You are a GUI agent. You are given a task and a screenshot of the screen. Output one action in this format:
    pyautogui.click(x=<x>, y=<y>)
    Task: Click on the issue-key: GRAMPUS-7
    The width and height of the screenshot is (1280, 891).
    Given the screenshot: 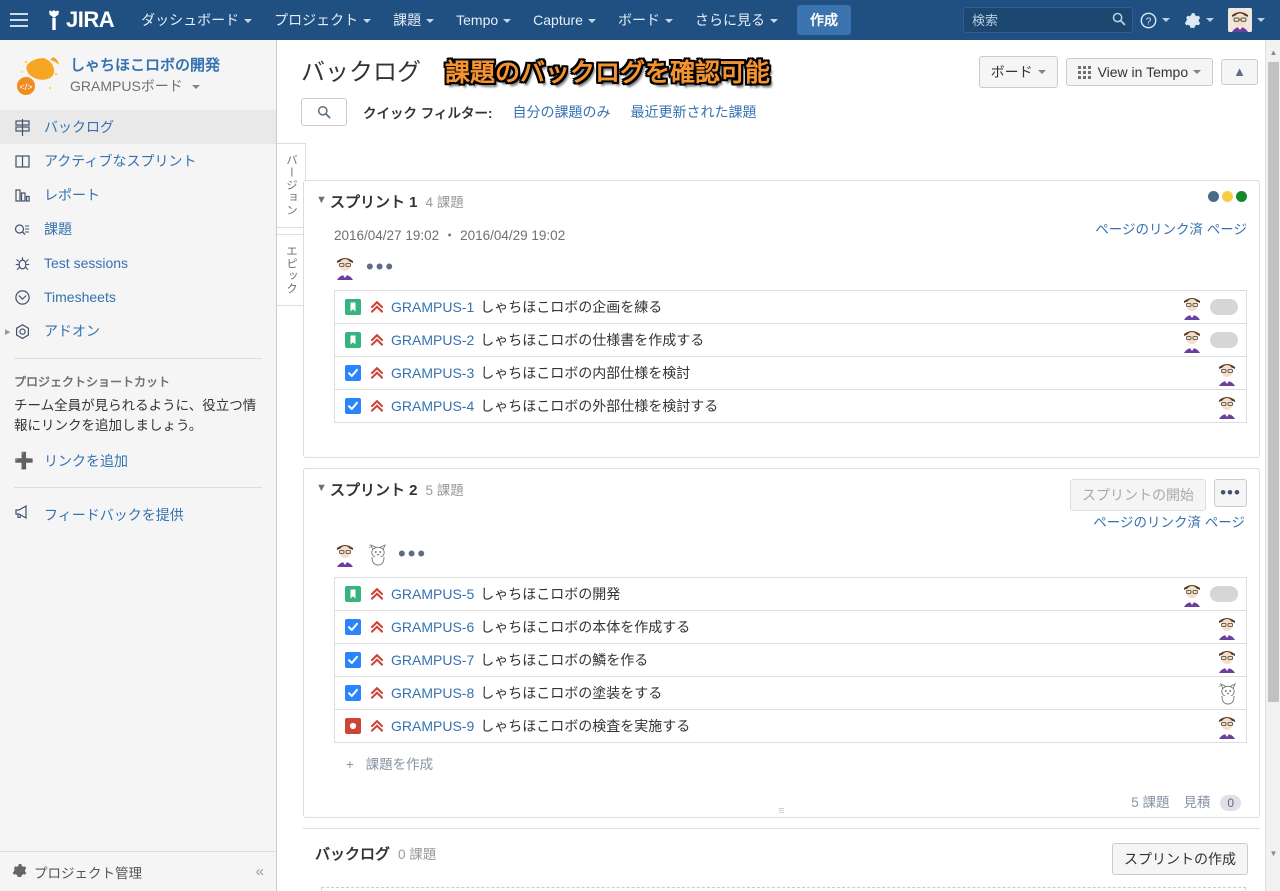 What is the action you would take?
    pyautogui.click(x=432, y=660)
    